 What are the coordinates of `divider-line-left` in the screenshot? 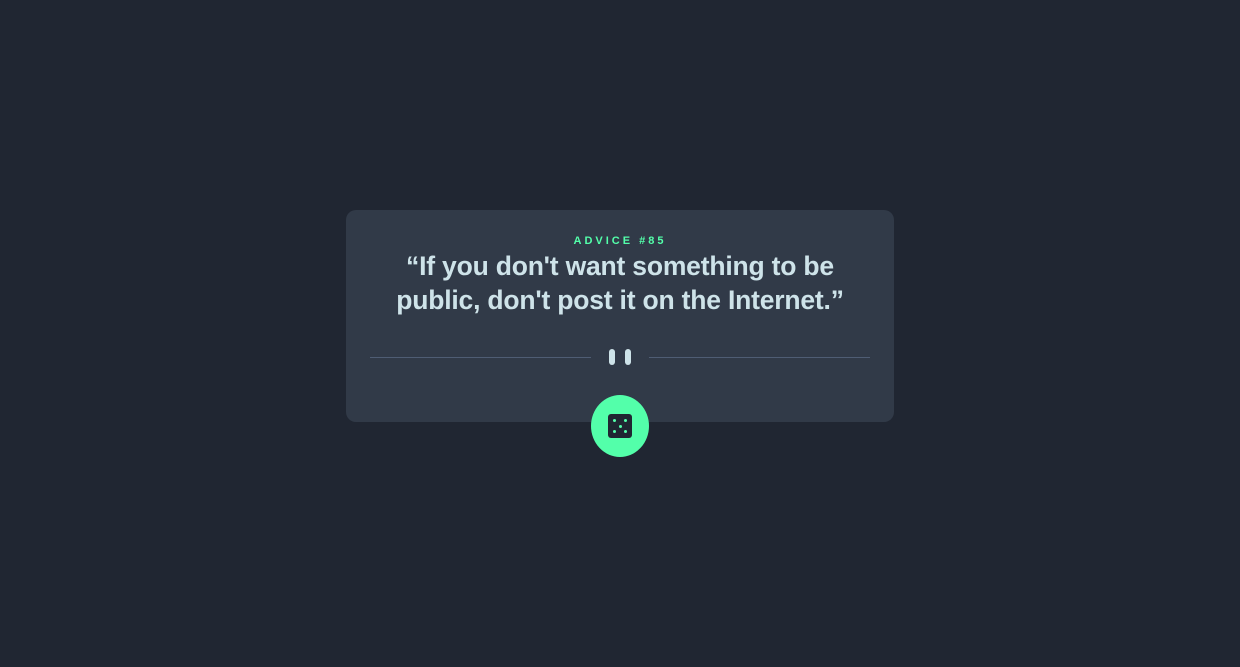 It's located at (480, 357).